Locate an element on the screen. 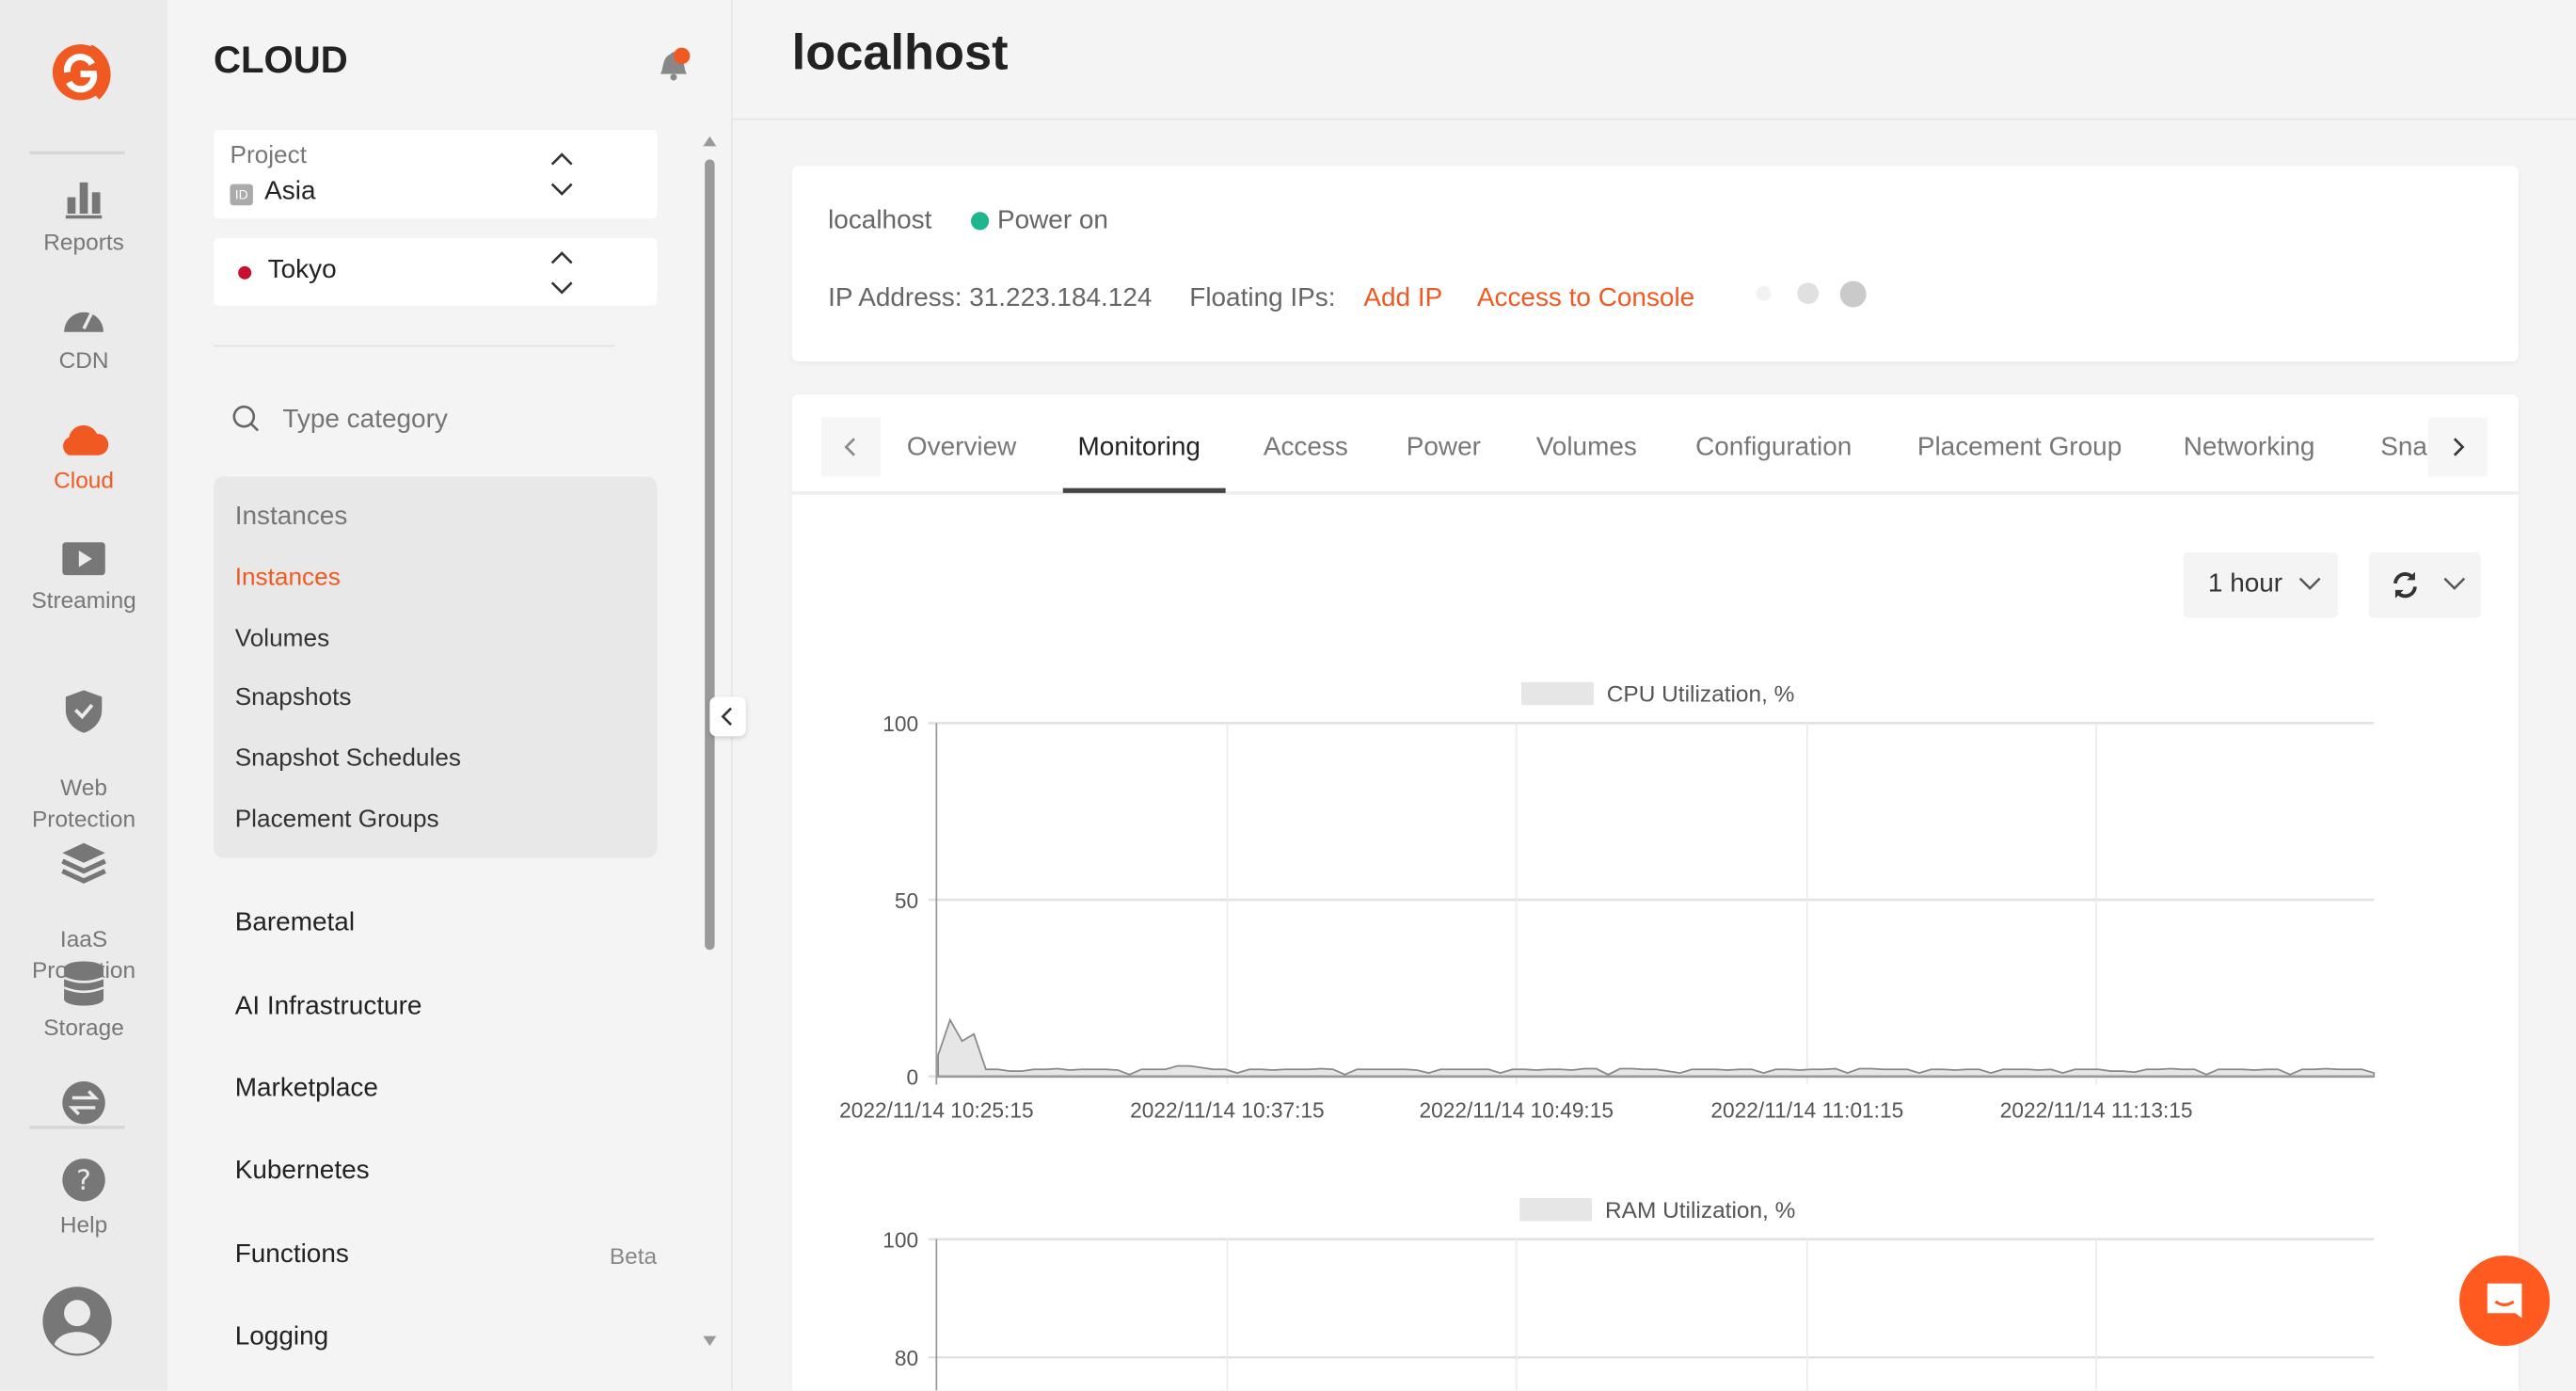 The height and width of the screenshot is (1391, 2576). menu-item-logging: Logging is located at coordinates (281, 1337).